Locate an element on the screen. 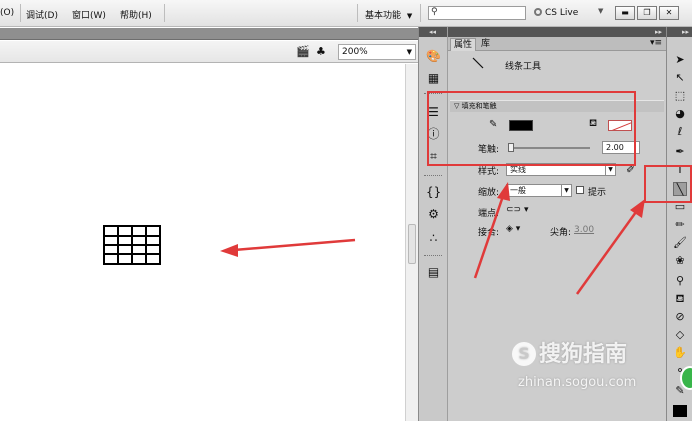  annotation-box-fill-stroke is located at coordinates (531, 128).